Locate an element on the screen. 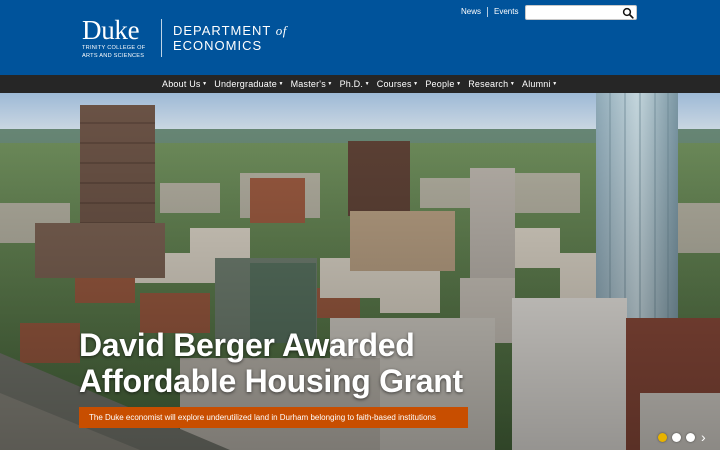 The width and height of the screenshot is (720, 450). nav-label: People is located at coordinates (440, 84).